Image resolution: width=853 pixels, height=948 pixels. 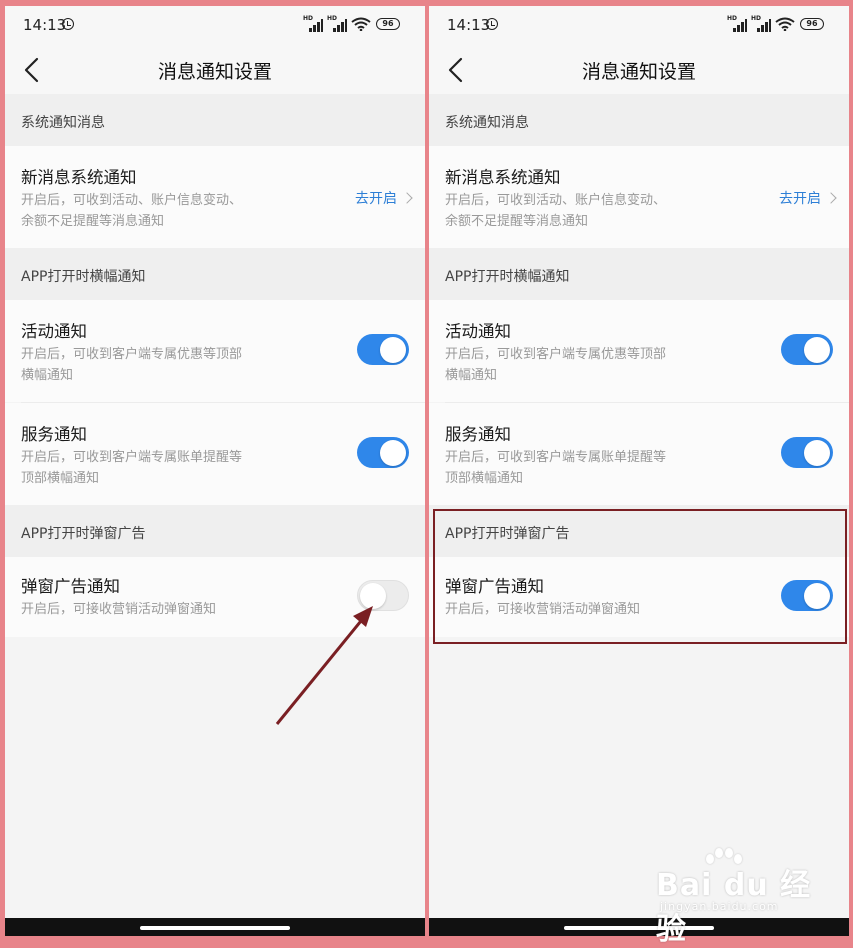 What do you see at coordinates (70, 586) in the screenshot?
I see `row-title: 弹窗广告通知` at bounding box center [70, 586].